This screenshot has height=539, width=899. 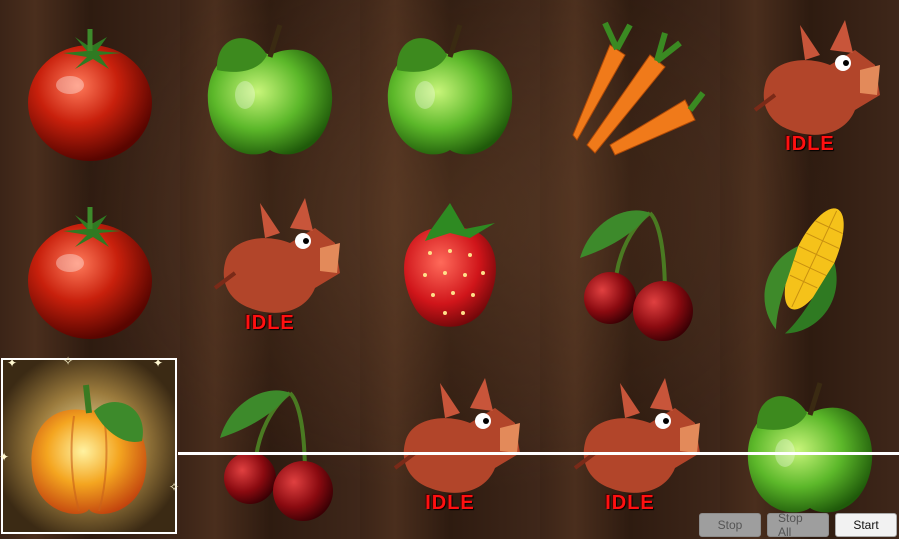 I want to click on strawberry-icon, so click(x=450, y=265).